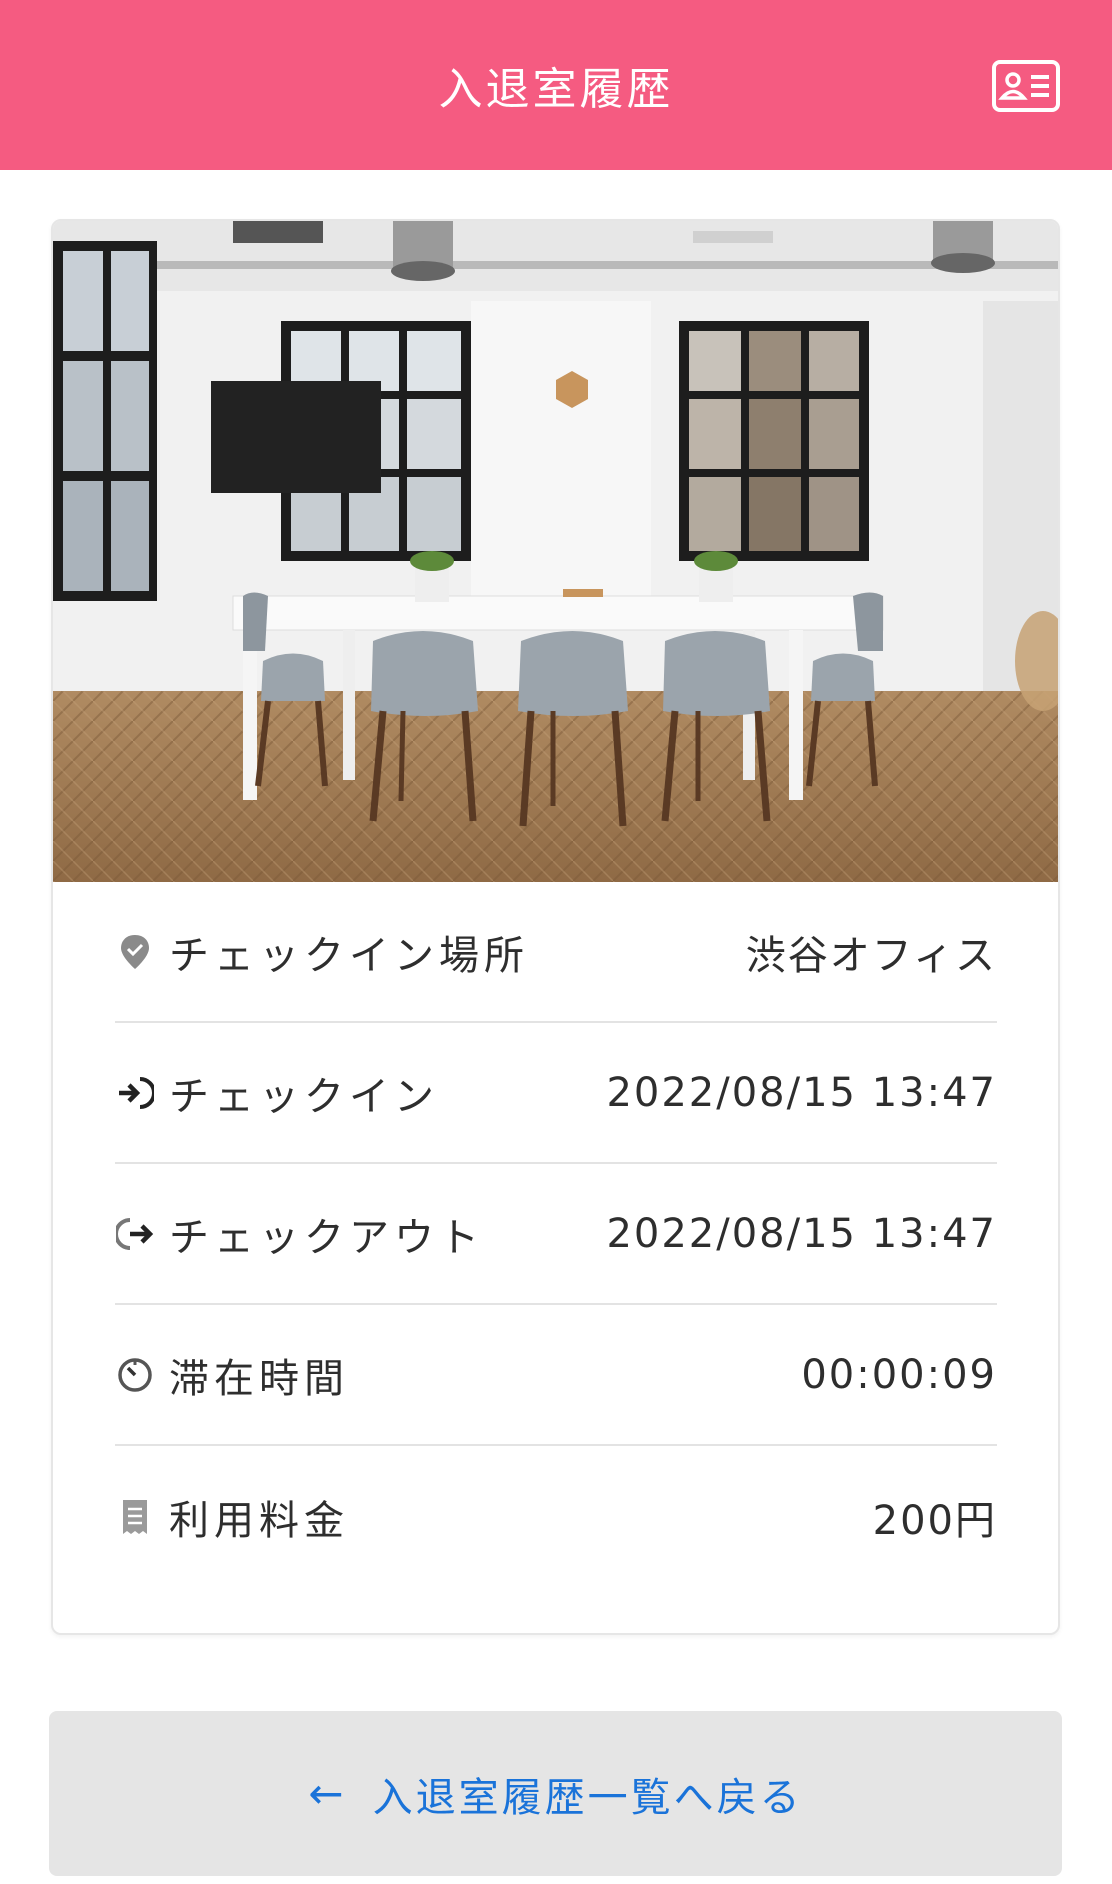  What do you see at coordinates (801, 1233) in the screenshot?
I see `checkout-time-value: 2022/08/15 13:47` at bounding box center [801, 1233].